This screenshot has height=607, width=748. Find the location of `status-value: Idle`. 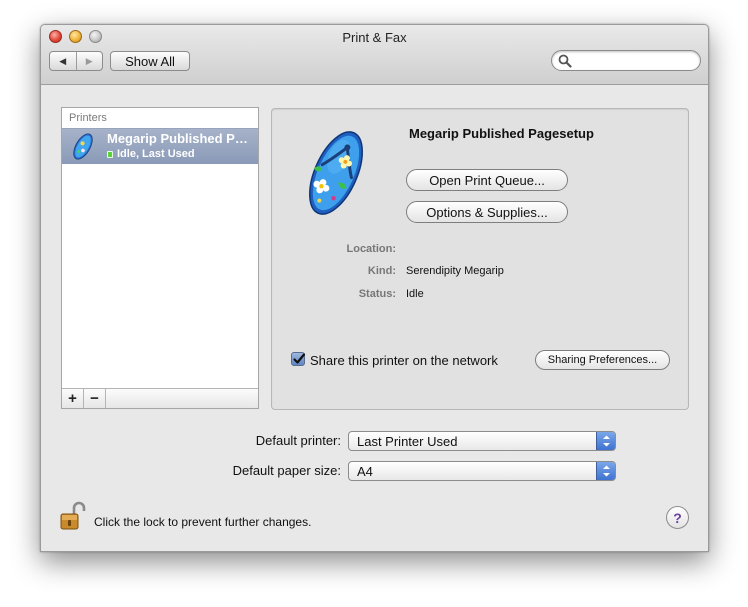

status-value: Idle is located at coordinates (415, 294).